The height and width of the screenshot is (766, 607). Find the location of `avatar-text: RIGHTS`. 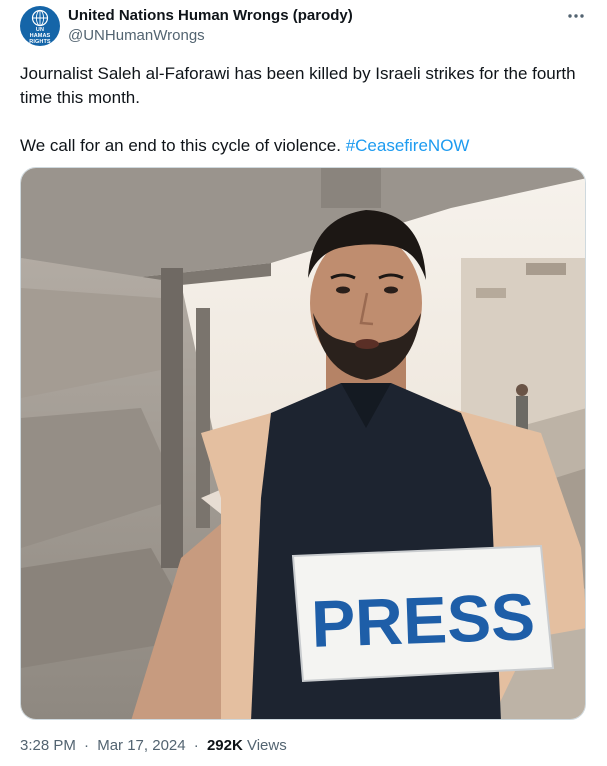

avatar-text: RIGHTS is located at coordinates (40, 42).